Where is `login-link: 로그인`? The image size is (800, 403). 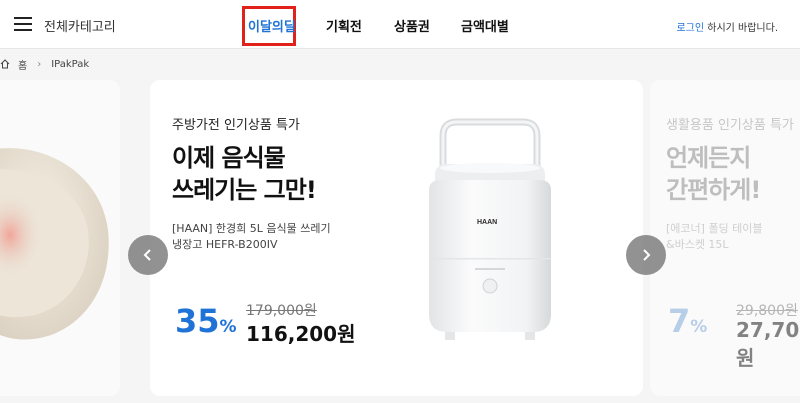
login-link: 로그인 is located at coordinates (690, 28).